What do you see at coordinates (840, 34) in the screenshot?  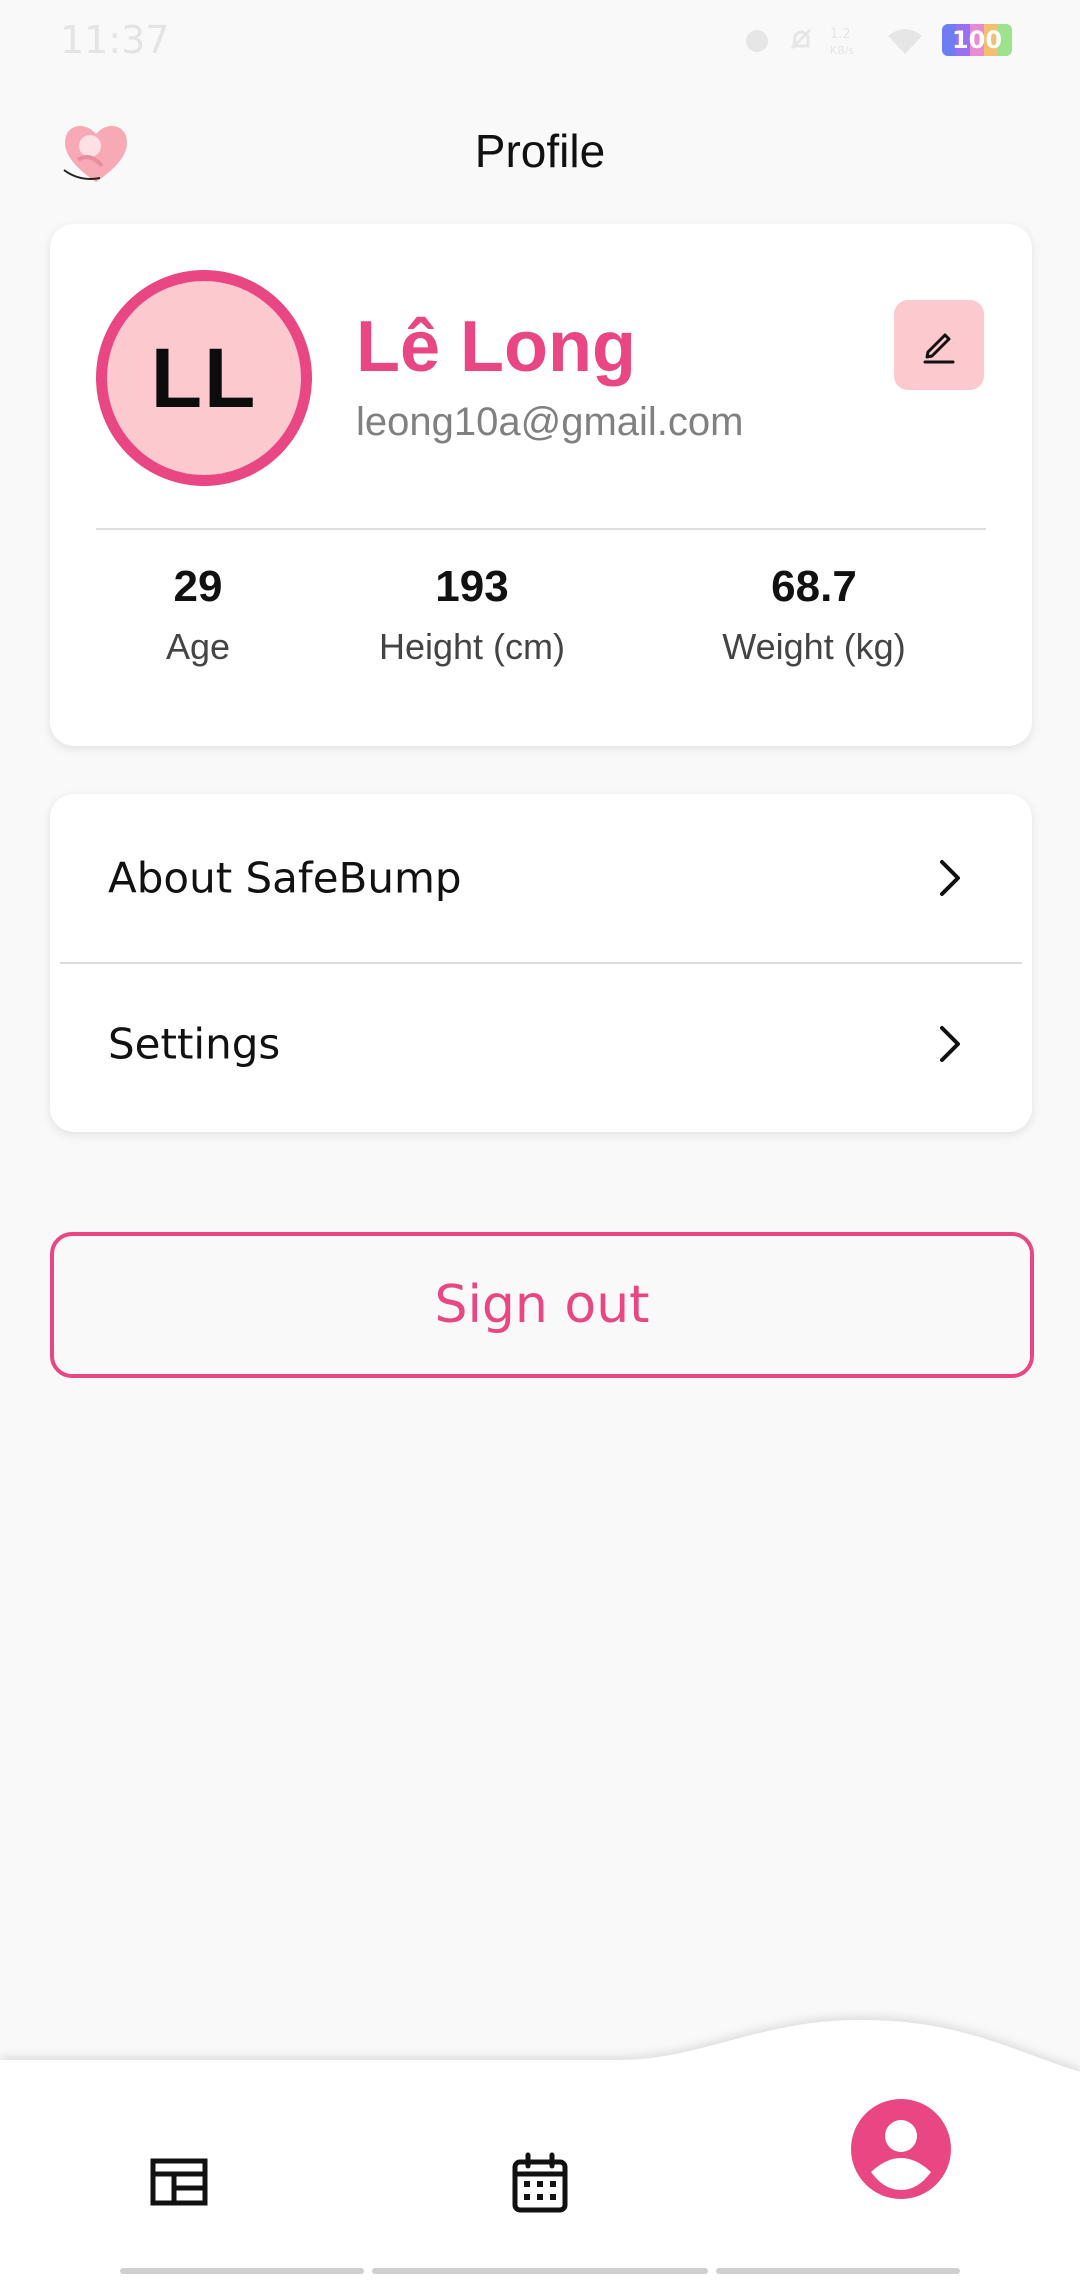 I see `svg-text: 1.2` at bounding box center [840, 34].